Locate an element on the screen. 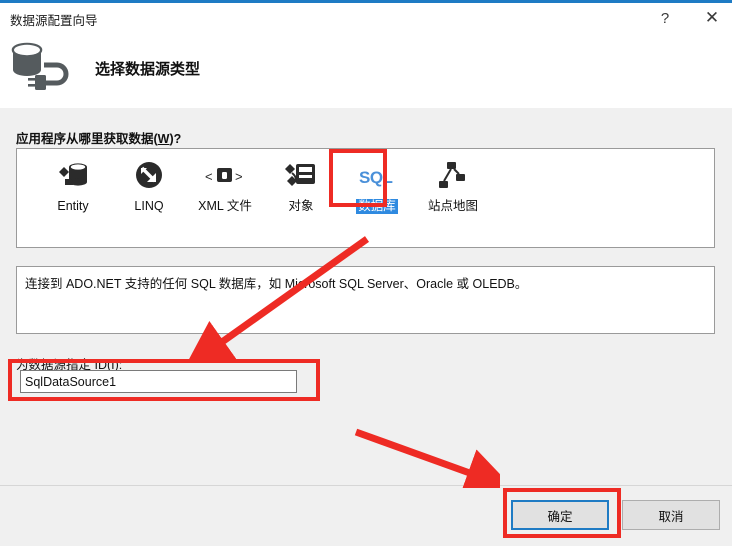 The image size is (732, 546). site-map-icon is located at coordinates (453, 176).